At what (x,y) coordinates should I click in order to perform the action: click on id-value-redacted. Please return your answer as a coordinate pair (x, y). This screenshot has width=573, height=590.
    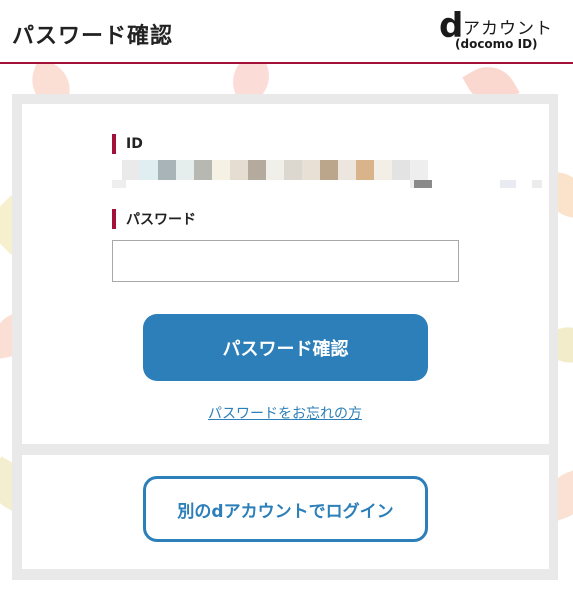
    Looking at the image, I should click on (327, 174).